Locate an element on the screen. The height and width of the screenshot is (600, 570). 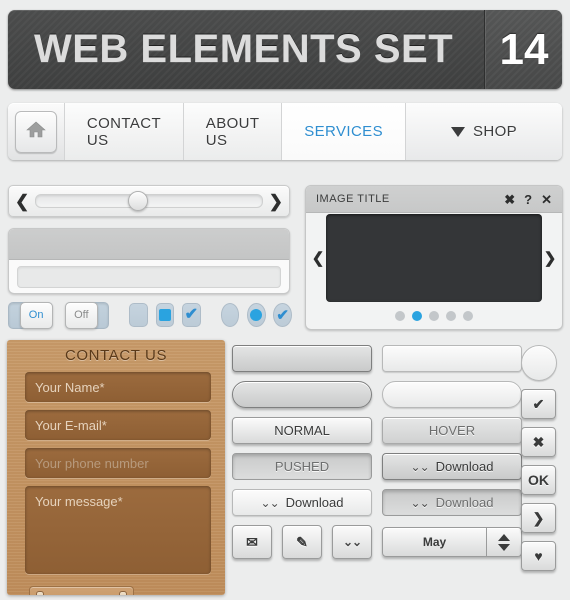
slider-handle is located at coordinates (137, 201).